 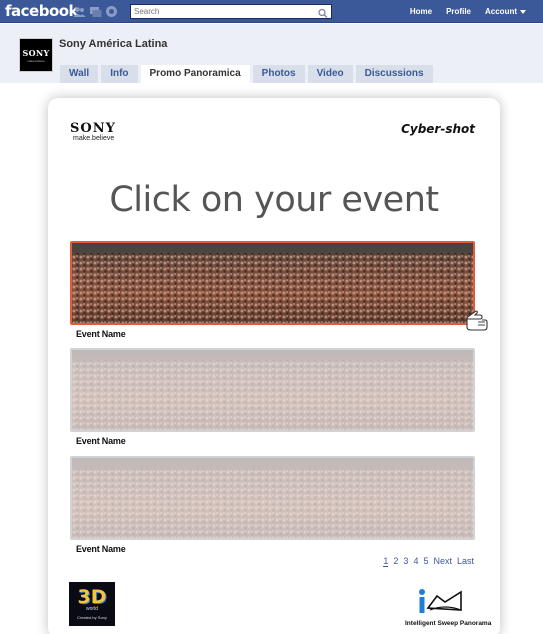 What do you see at coordinates (395, 561) in the screenshot?
I see `page-2-link: 2` at bounding box center [395, 561].